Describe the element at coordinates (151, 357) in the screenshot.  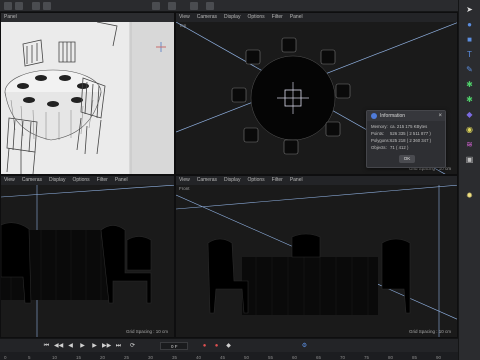
I see `timeline-tick: 30` at that location.